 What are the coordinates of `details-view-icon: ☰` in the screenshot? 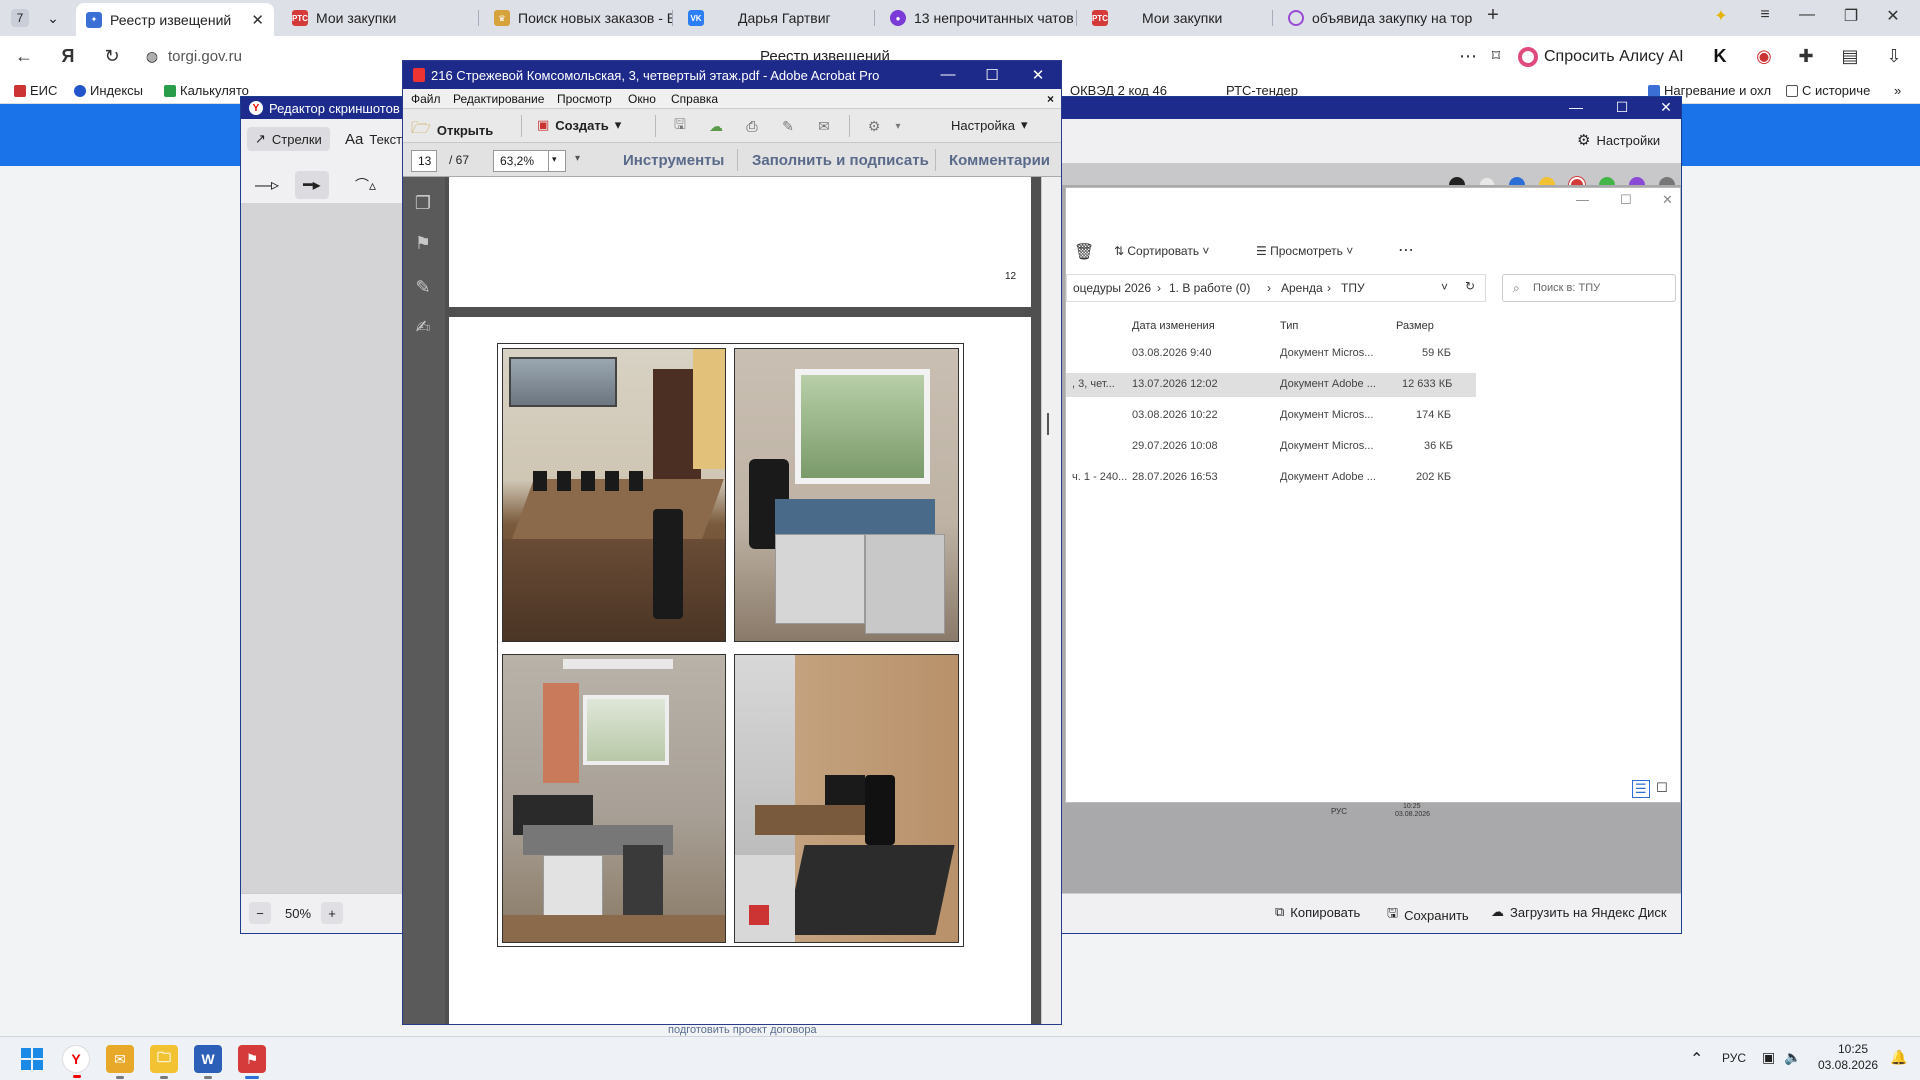 It's located at (1641, 789).